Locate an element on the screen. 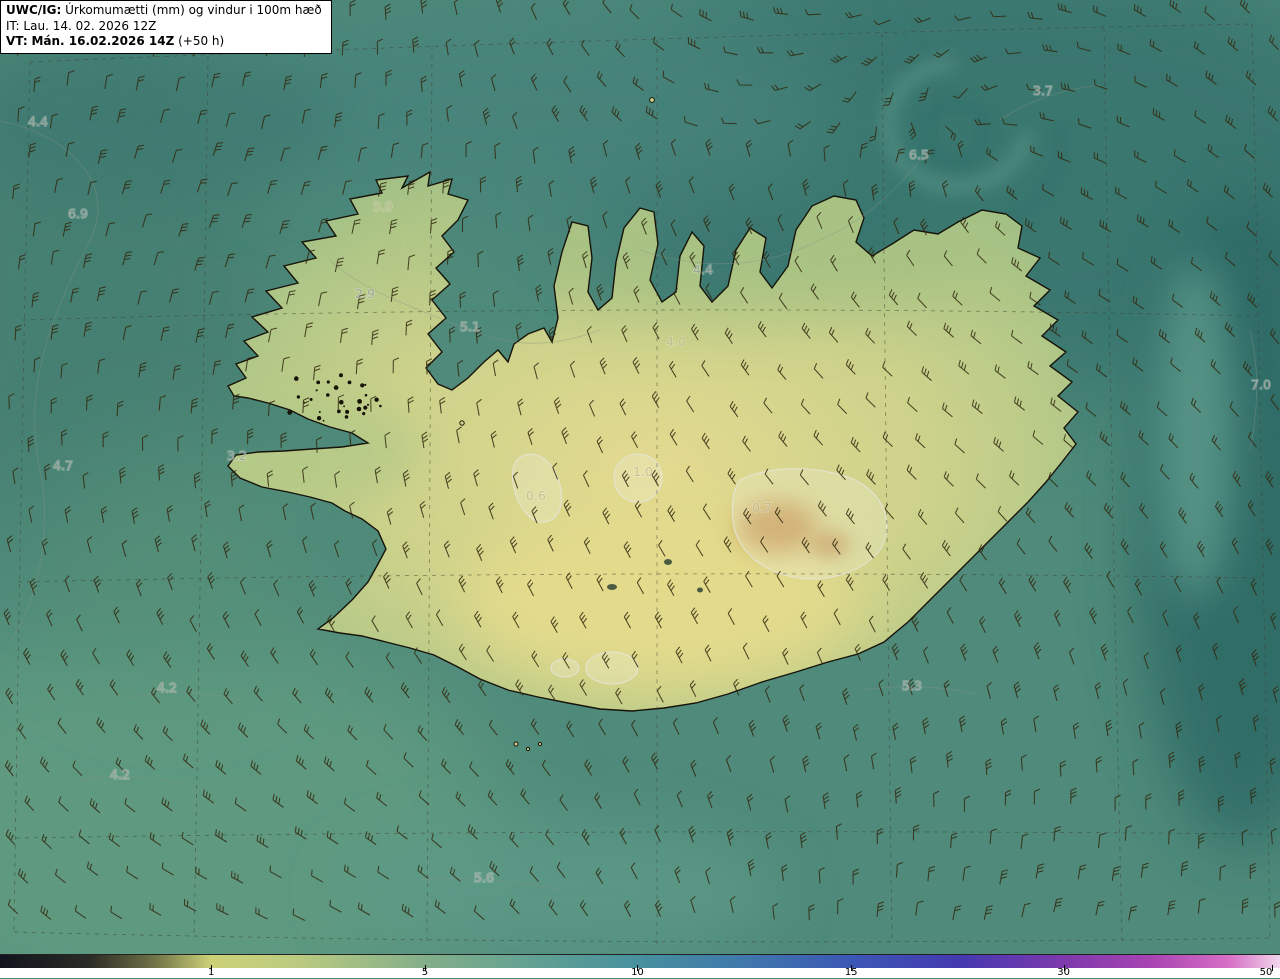 This screenshot has height=979, width=1280. valid-offset: (+50 h) is located at coordinates (201, 41).